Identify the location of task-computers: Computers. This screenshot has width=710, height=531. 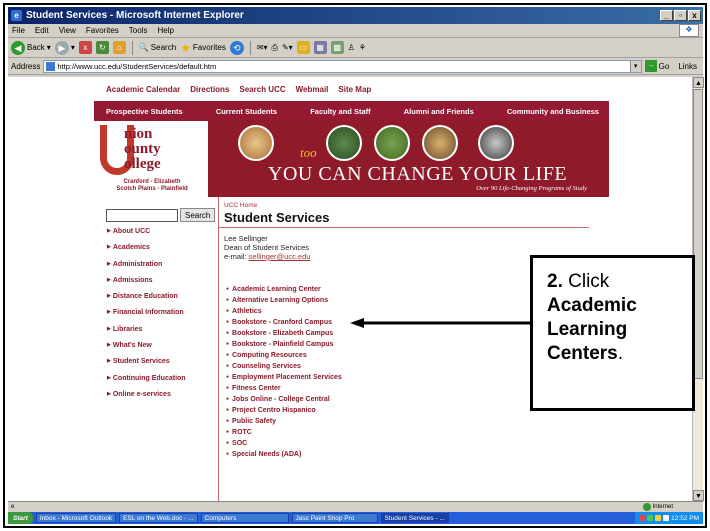
(244, 518).